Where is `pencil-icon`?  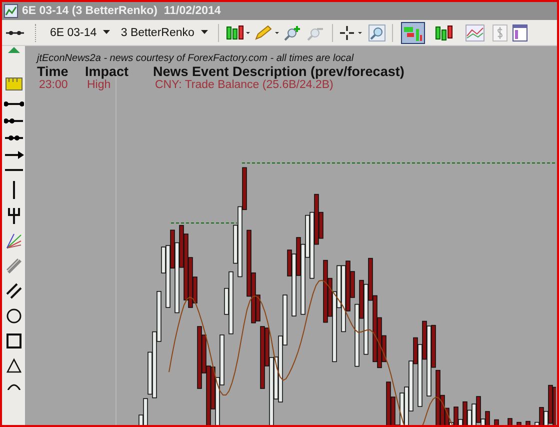
pencil-icon is located at coordinates (267, 32).